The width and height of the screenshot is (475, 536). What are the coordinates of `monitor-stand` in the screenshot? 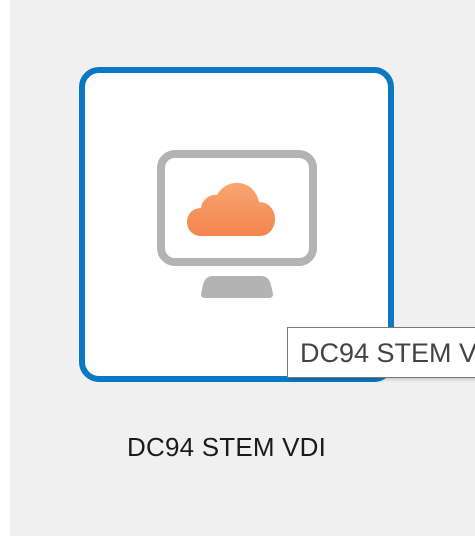 It's located at (237, 287).